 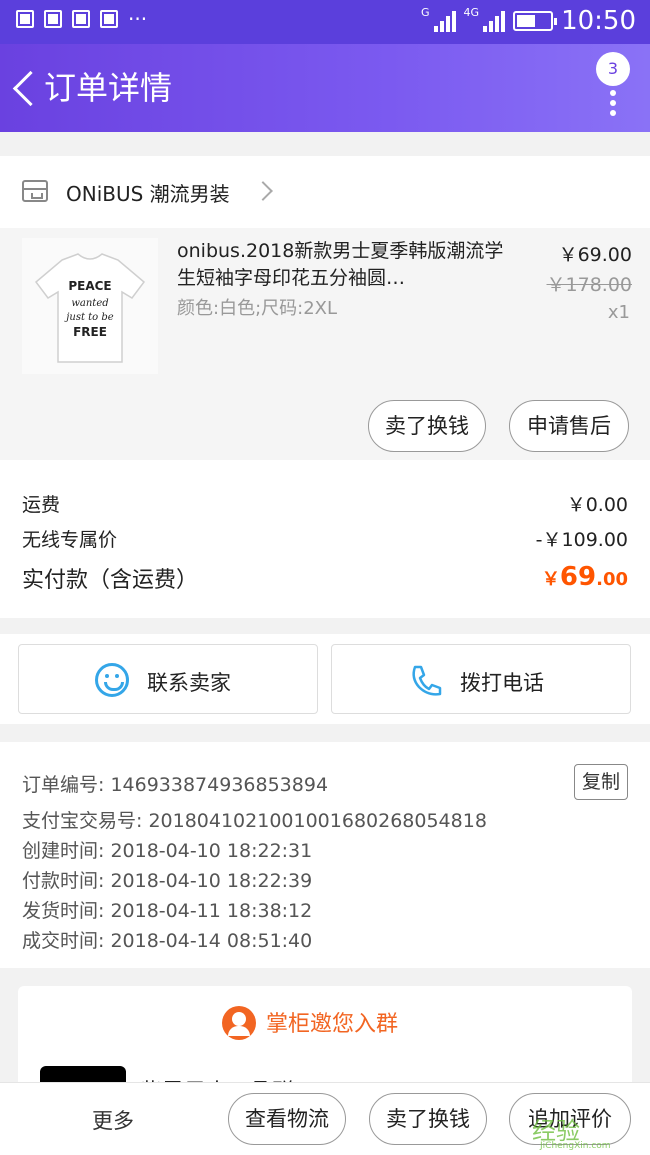 I want to click on page-title: 订单详情, so click(x=108, y=88).